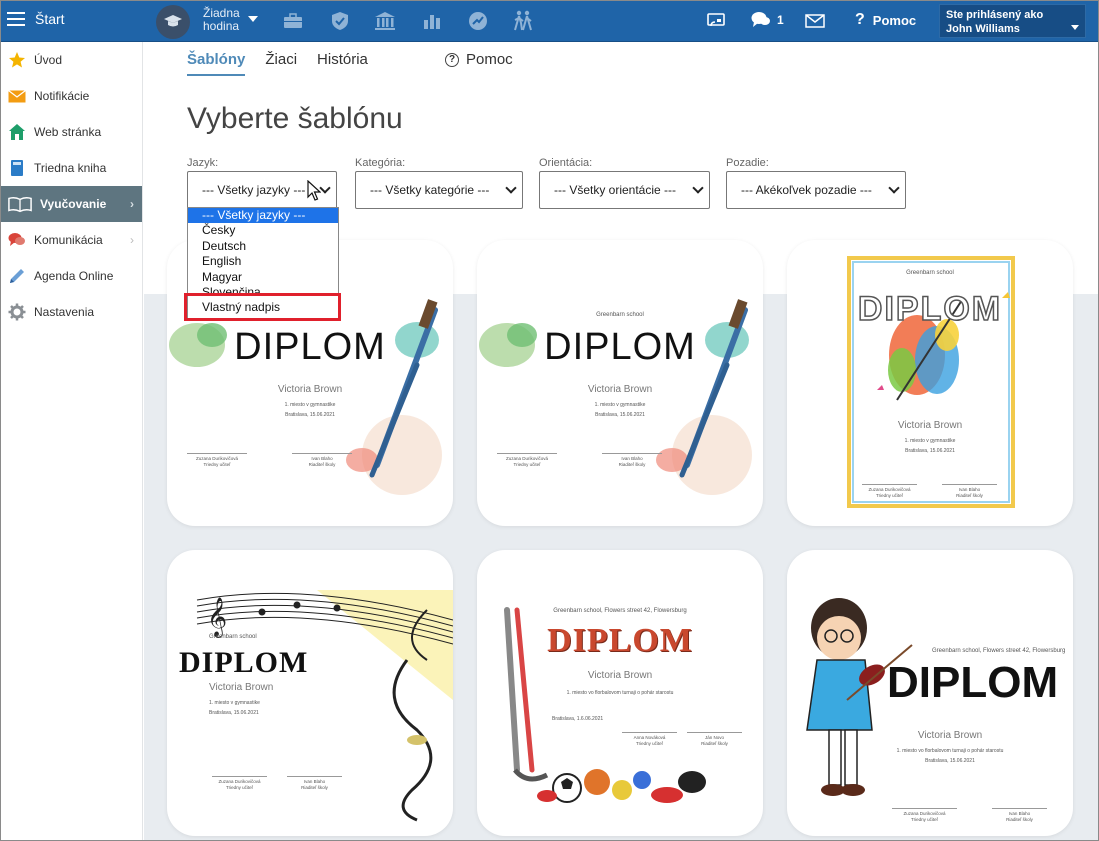 The image size is (1099, 841). I want to click on mouse-cursor-icon, so click(314, 193).